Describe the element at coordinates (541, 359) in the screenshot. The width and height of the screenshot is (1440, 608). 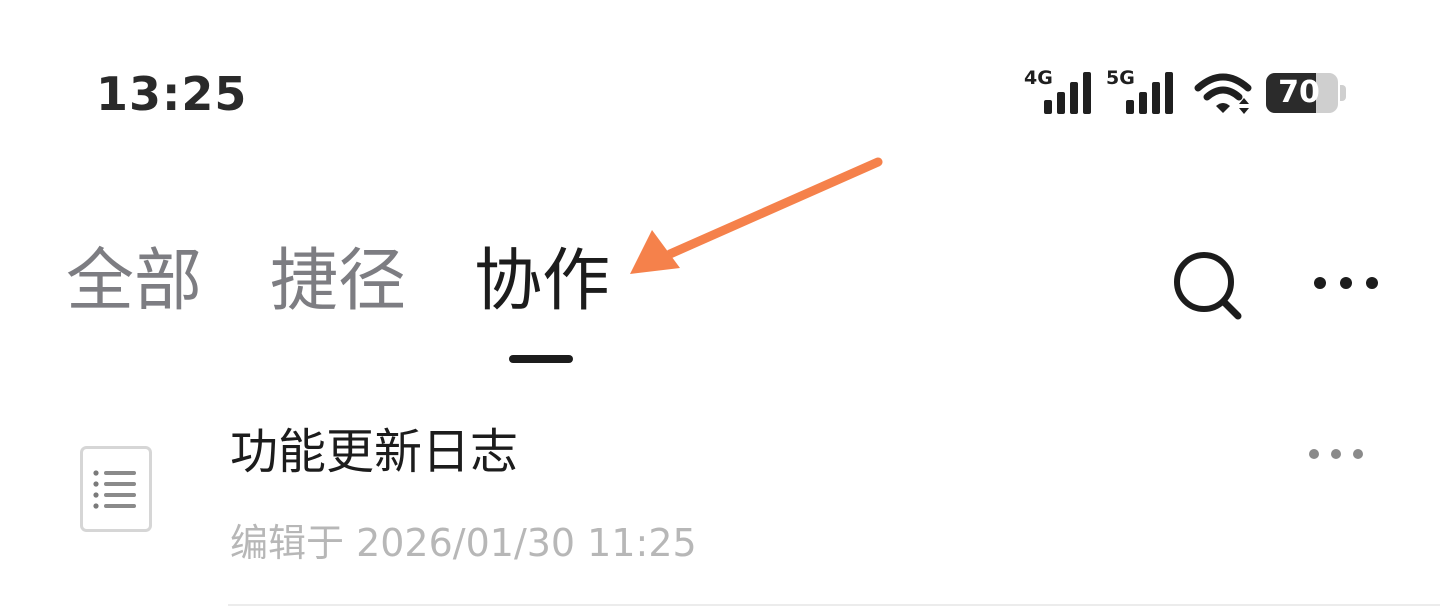
I see `active-tab-indicator` at that location.